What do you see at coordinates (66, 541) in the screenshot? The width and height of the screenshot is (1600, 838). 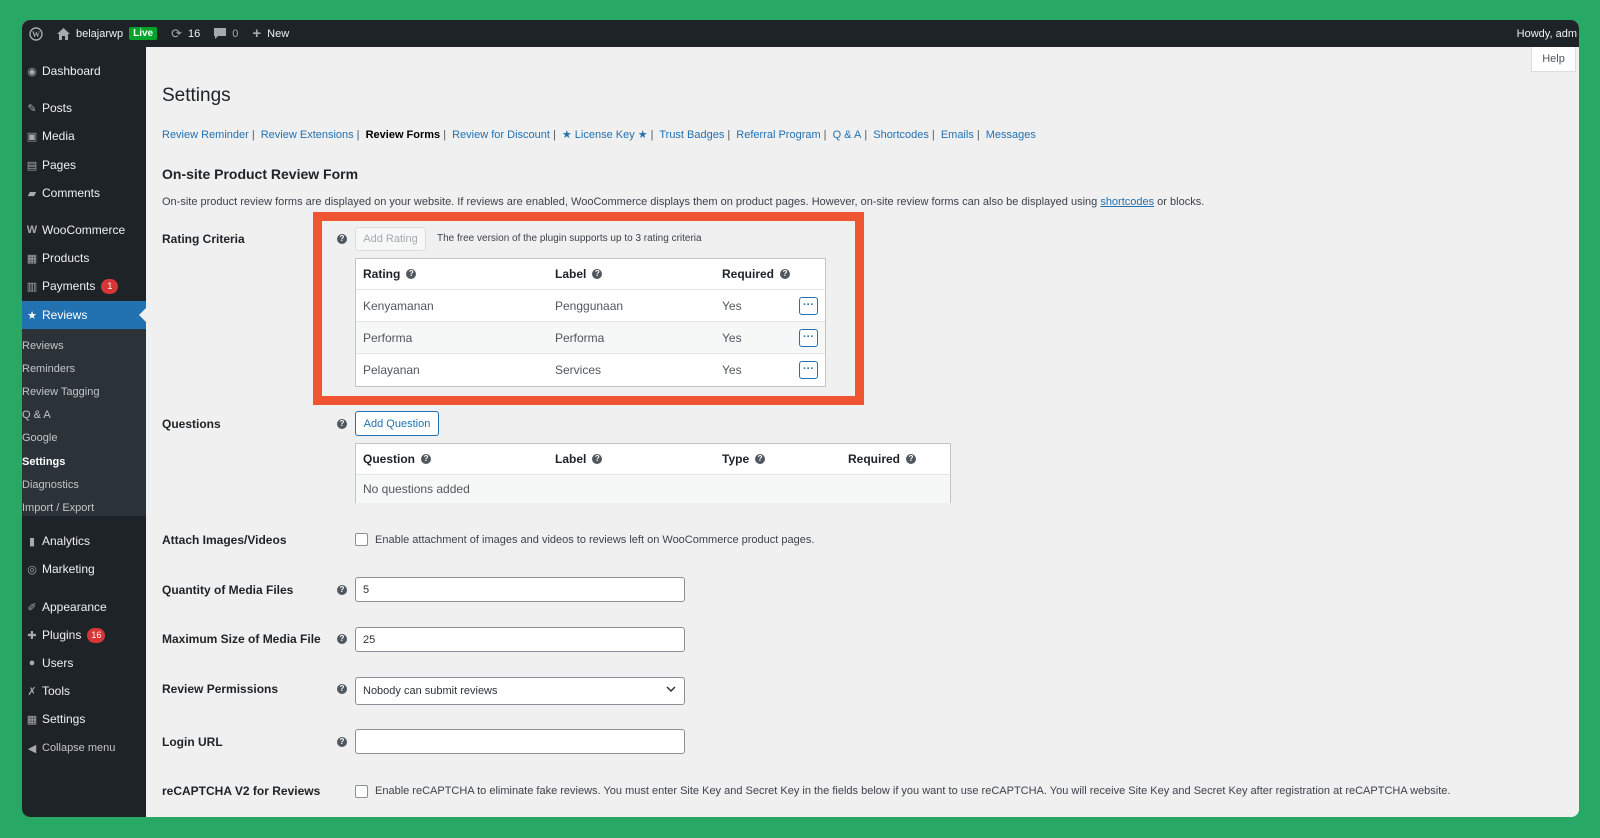 I see `menu-label: Analytics` at bounding box center [66, 541].